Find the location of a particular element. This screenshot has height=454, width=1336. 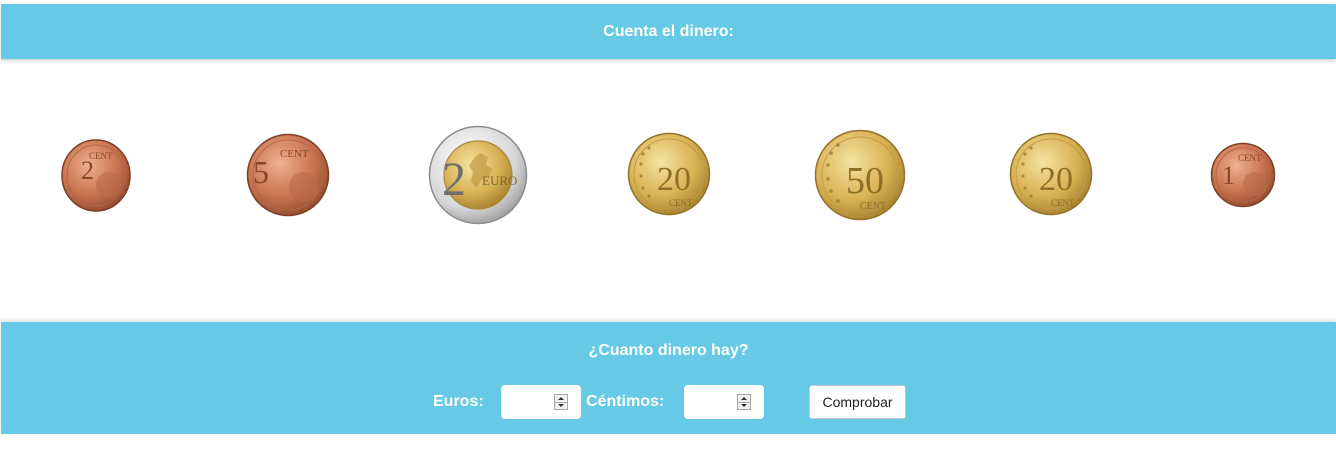

cents-input is located at coordinates (714, 402).